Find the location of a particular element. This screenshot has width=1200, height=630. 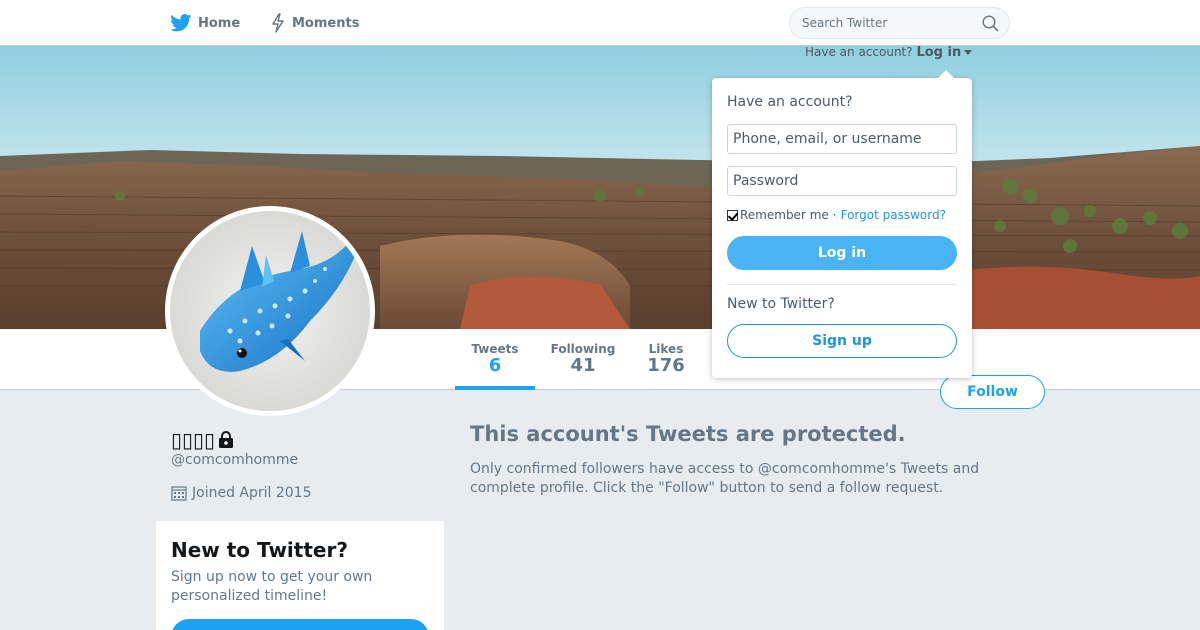

stat-tweets-count: 6 is located at coordinates (495, 365).